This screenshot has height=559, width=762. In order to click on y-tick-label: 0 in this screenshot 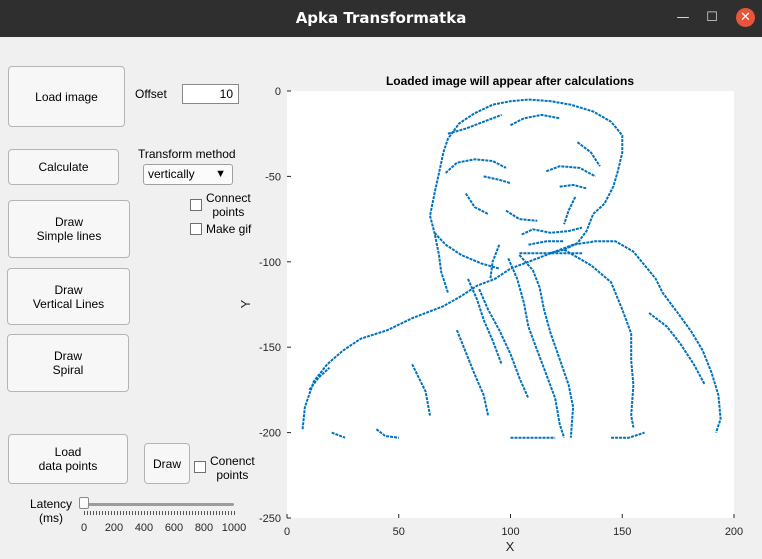, I will do `click(278, 92)`.